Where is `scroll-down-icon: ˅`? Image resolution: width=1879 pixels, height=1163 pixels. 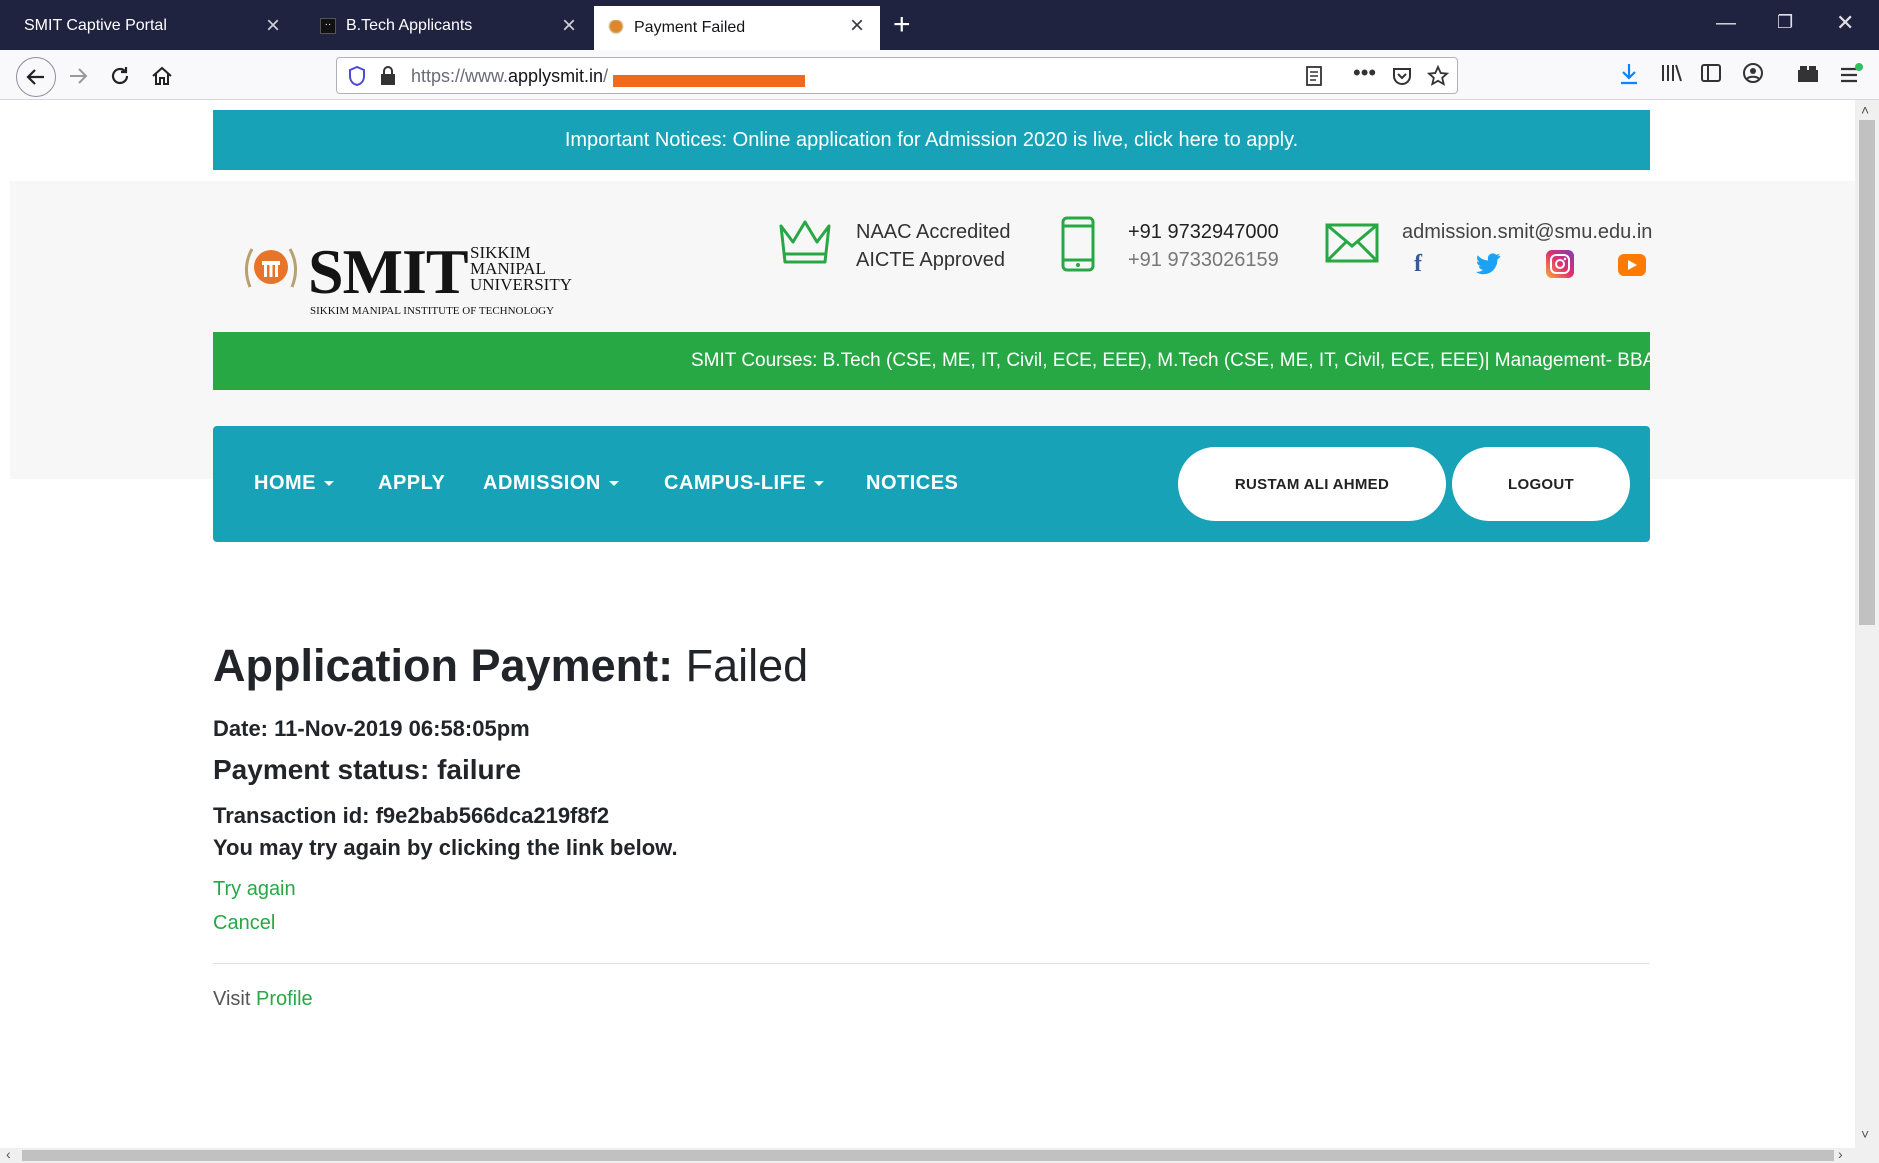
scroll-down-icon: ˅ is located at coordinates (1865, 1134).